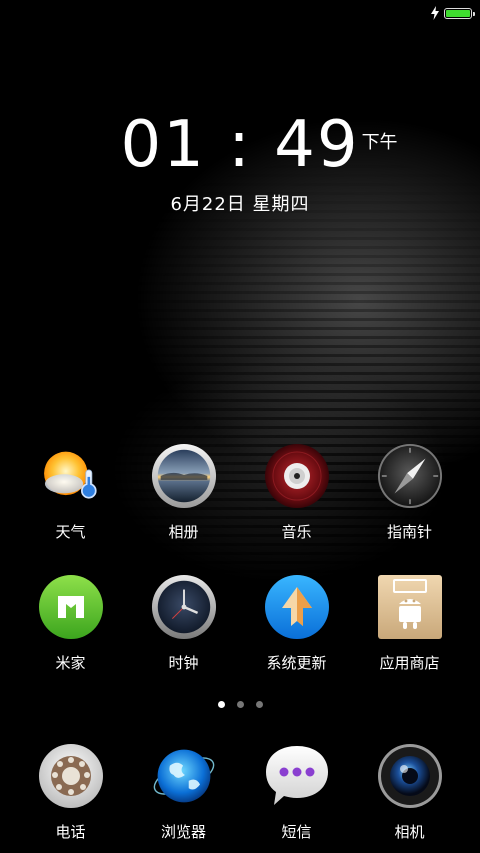  What do you see at coordinates (70, 532) in the screenshot?
I see `app-label: 天气` at bounding box center [70, 532].